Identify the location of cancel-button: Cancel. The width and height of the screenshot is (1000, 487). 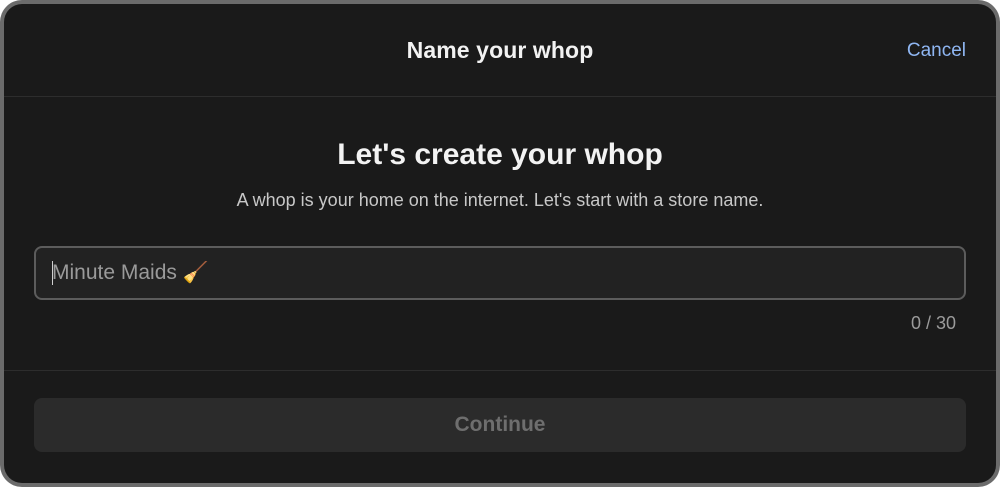
(936, 51).